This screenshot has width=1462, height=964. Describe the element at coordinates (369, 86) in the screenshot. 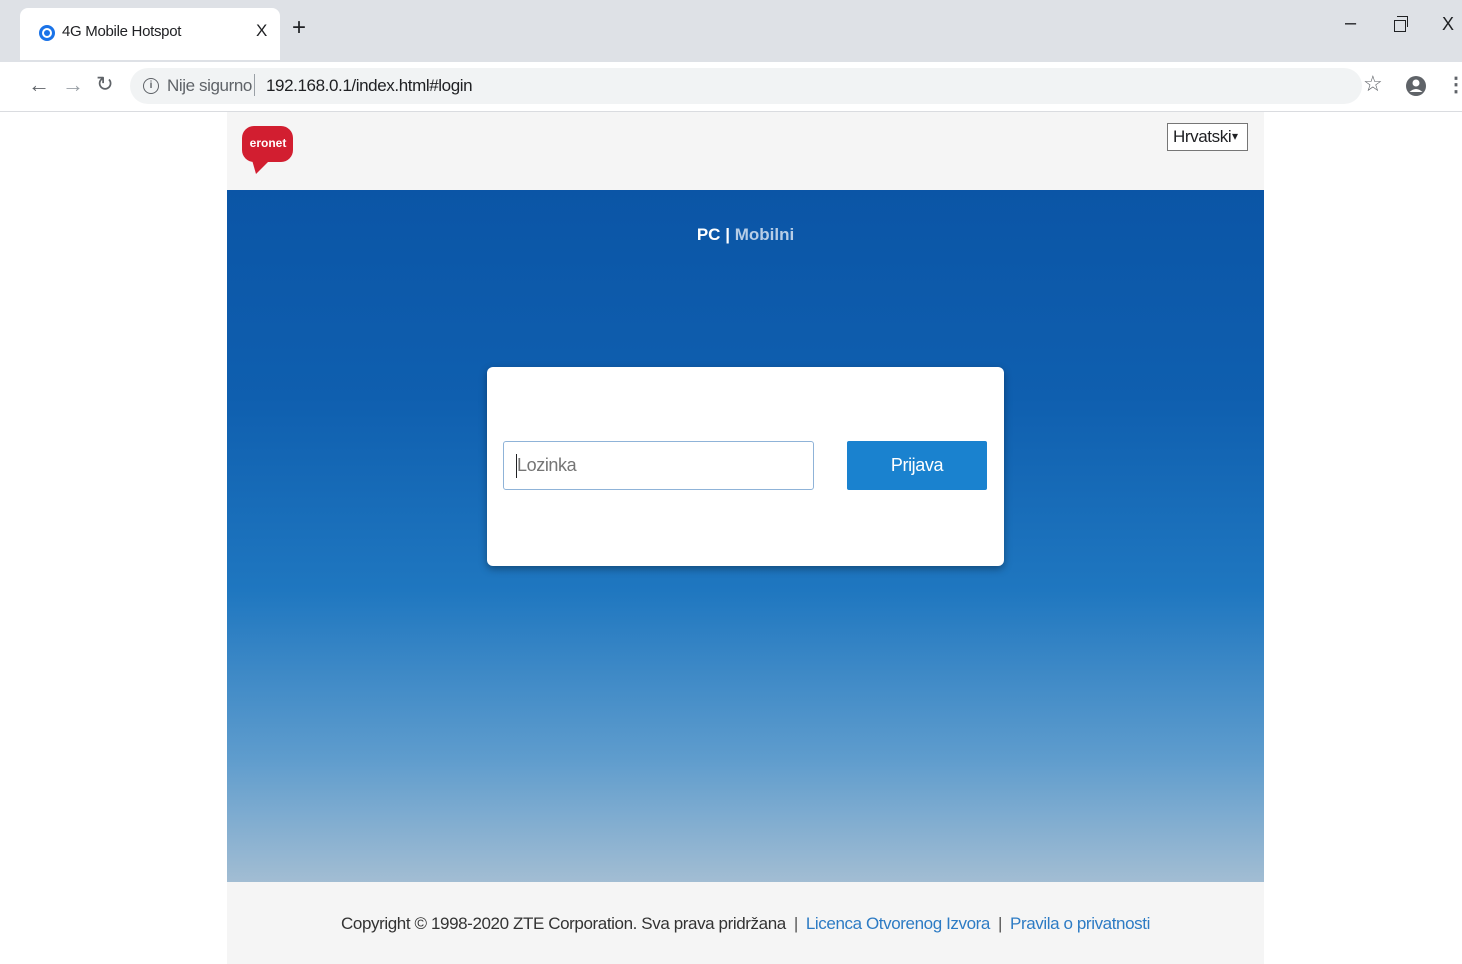

I see `url-text: 192.168.0.1/index.html#login` at that location.